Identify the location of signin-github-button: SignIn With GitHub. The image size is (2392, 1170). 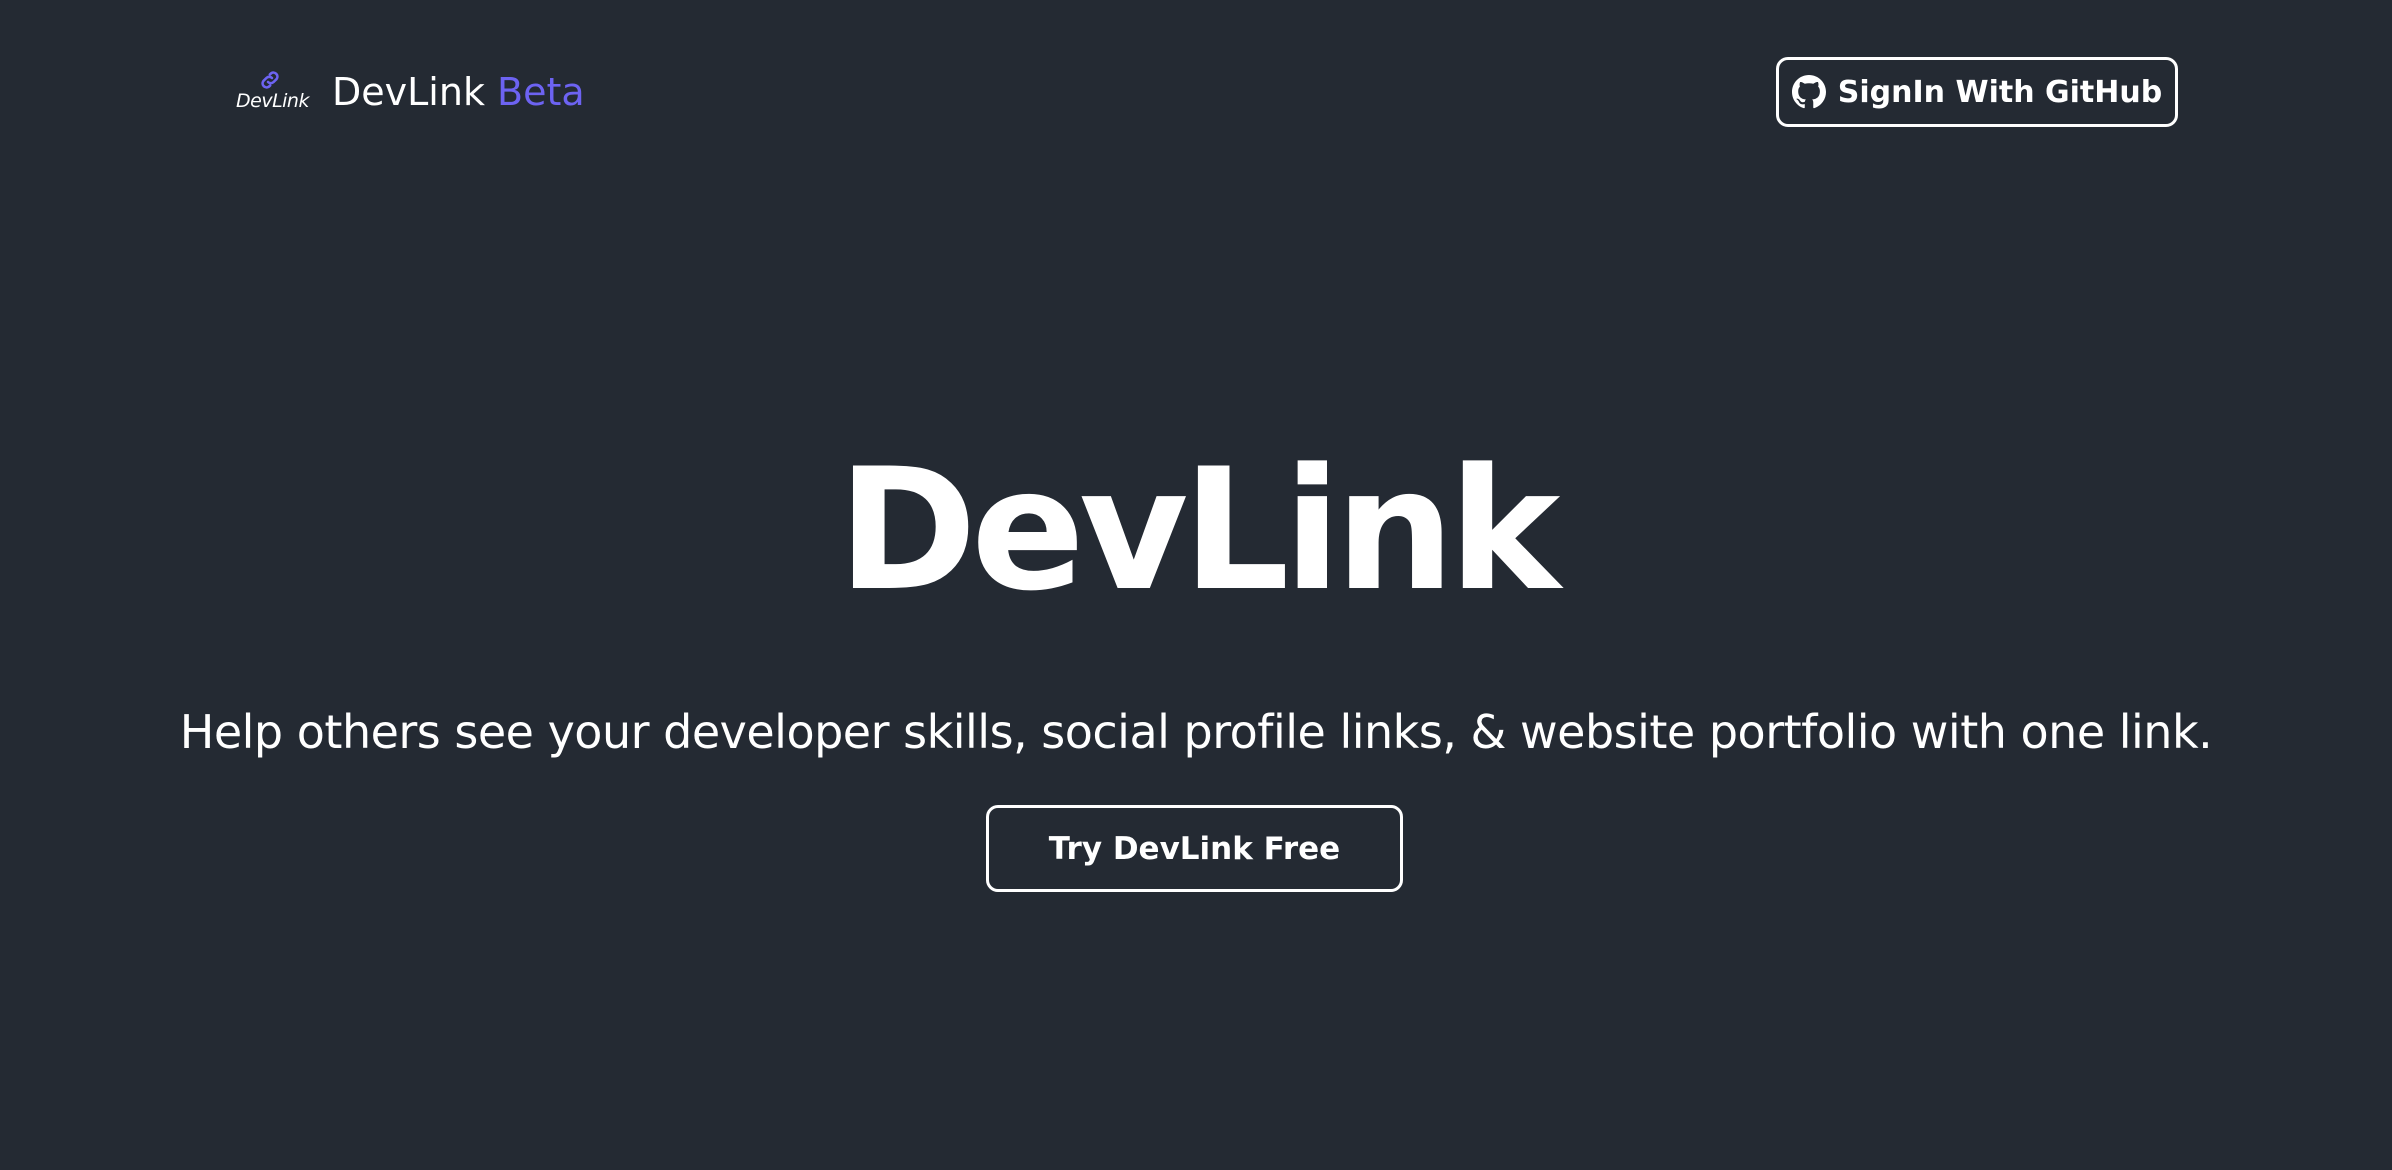
(1977, 92).